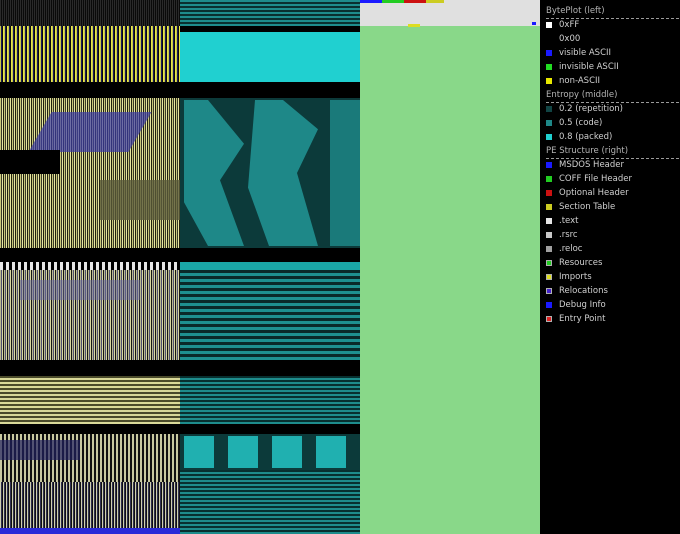  What do you see at coordinates (587, 207) in the screenshot?
I see `legend-label: Section Table` at bounding box center [587, 207].